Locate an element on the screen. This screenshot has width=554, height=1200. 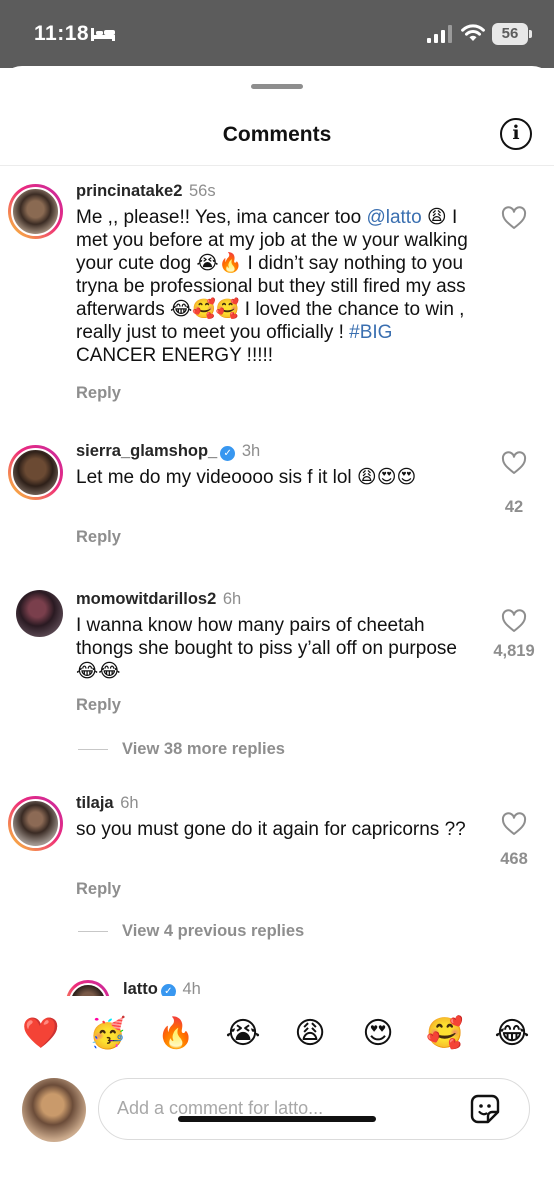
comment-username: princinatake2 is located at coordinates (129, 191).